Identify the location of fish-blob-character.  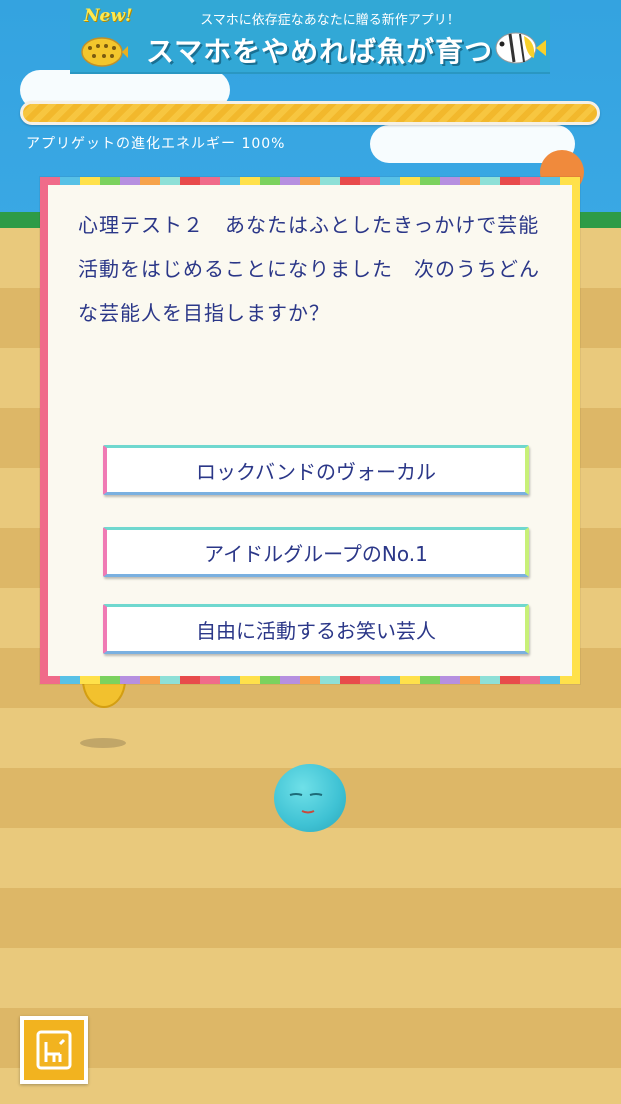
(310, 798).